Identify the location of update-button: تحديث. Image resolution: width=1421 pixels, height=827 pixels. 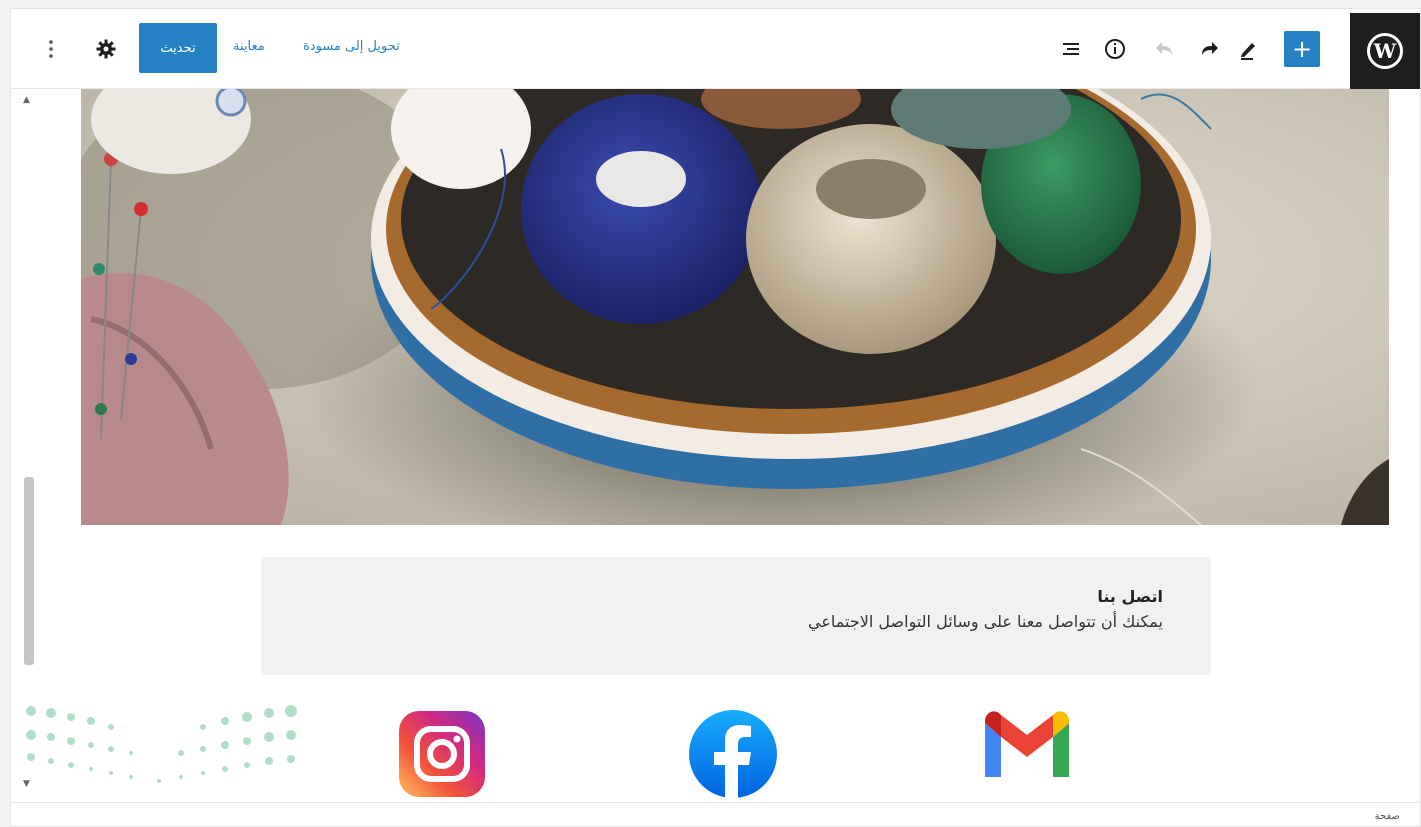
(178, 48).